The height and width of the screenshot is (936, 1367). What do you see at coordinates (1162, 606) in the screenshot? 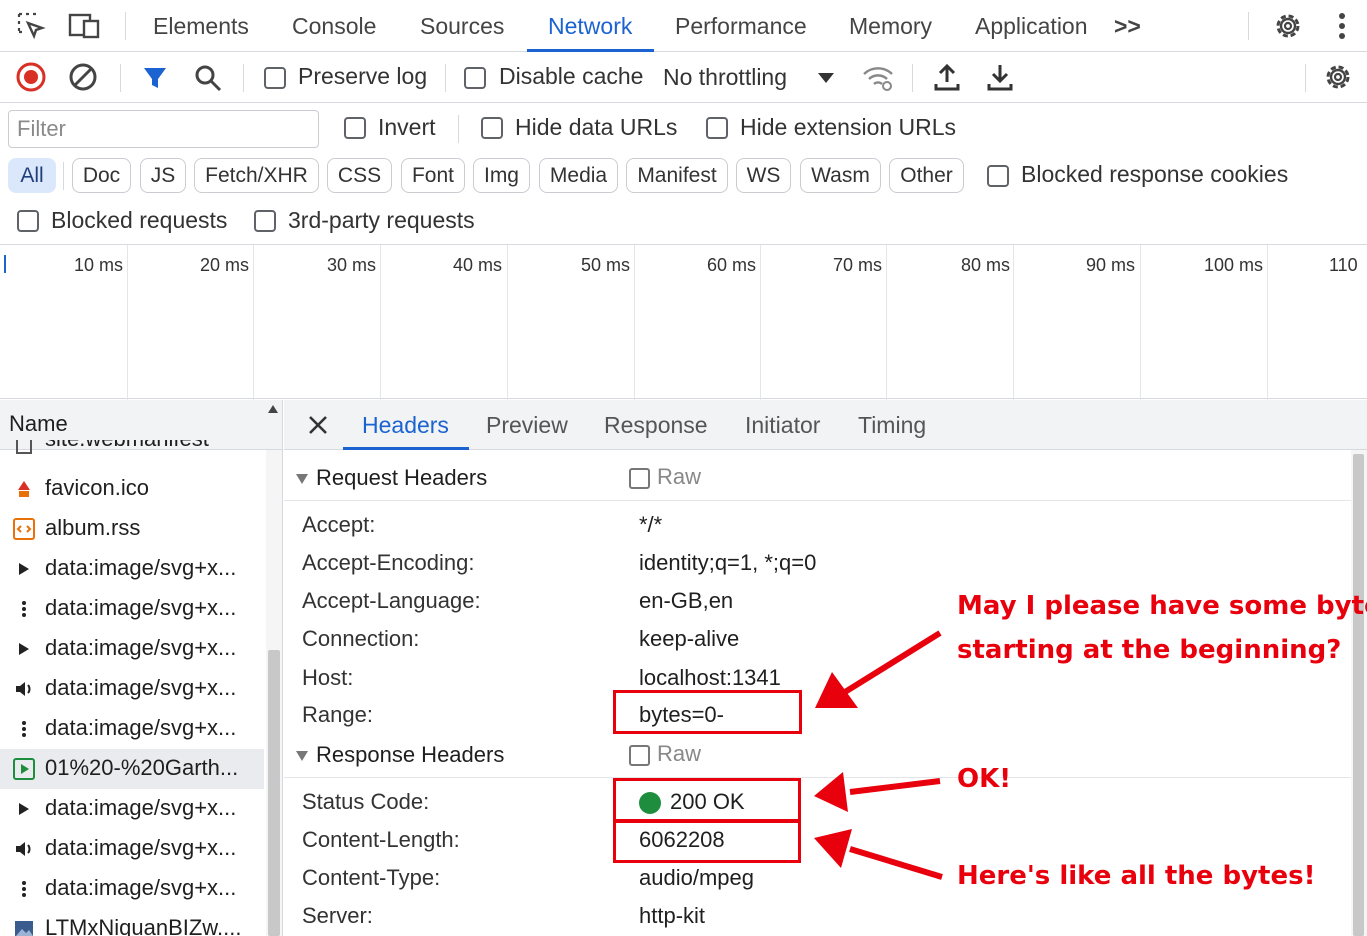
I see `annotation-note-request: May I please have some bytes,` at bounding box center [1162, 606].